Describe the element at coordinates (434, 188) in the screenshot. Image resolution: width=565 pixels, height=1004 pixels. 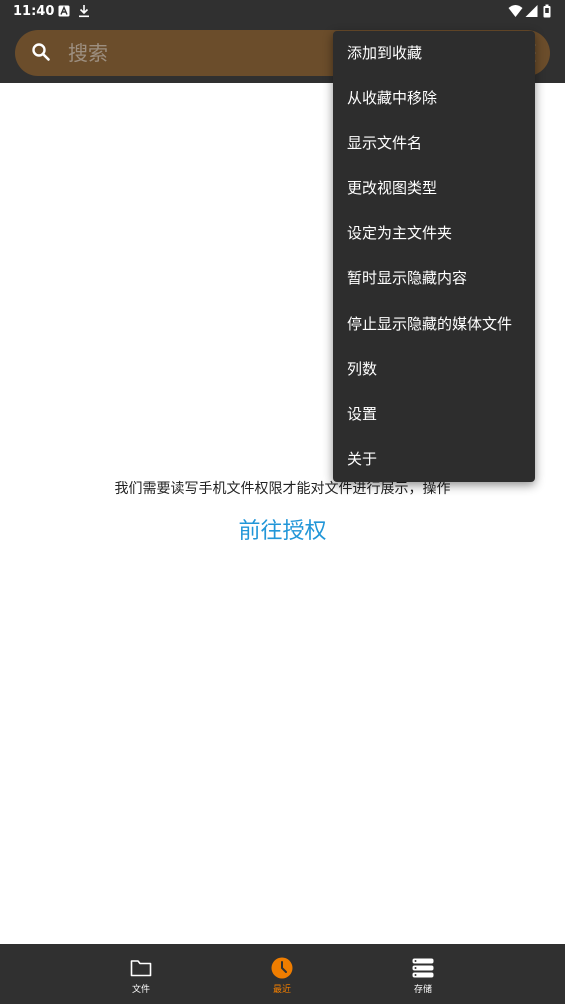
I see `menu-item-change-view-type: 更改视图类型` at that location.